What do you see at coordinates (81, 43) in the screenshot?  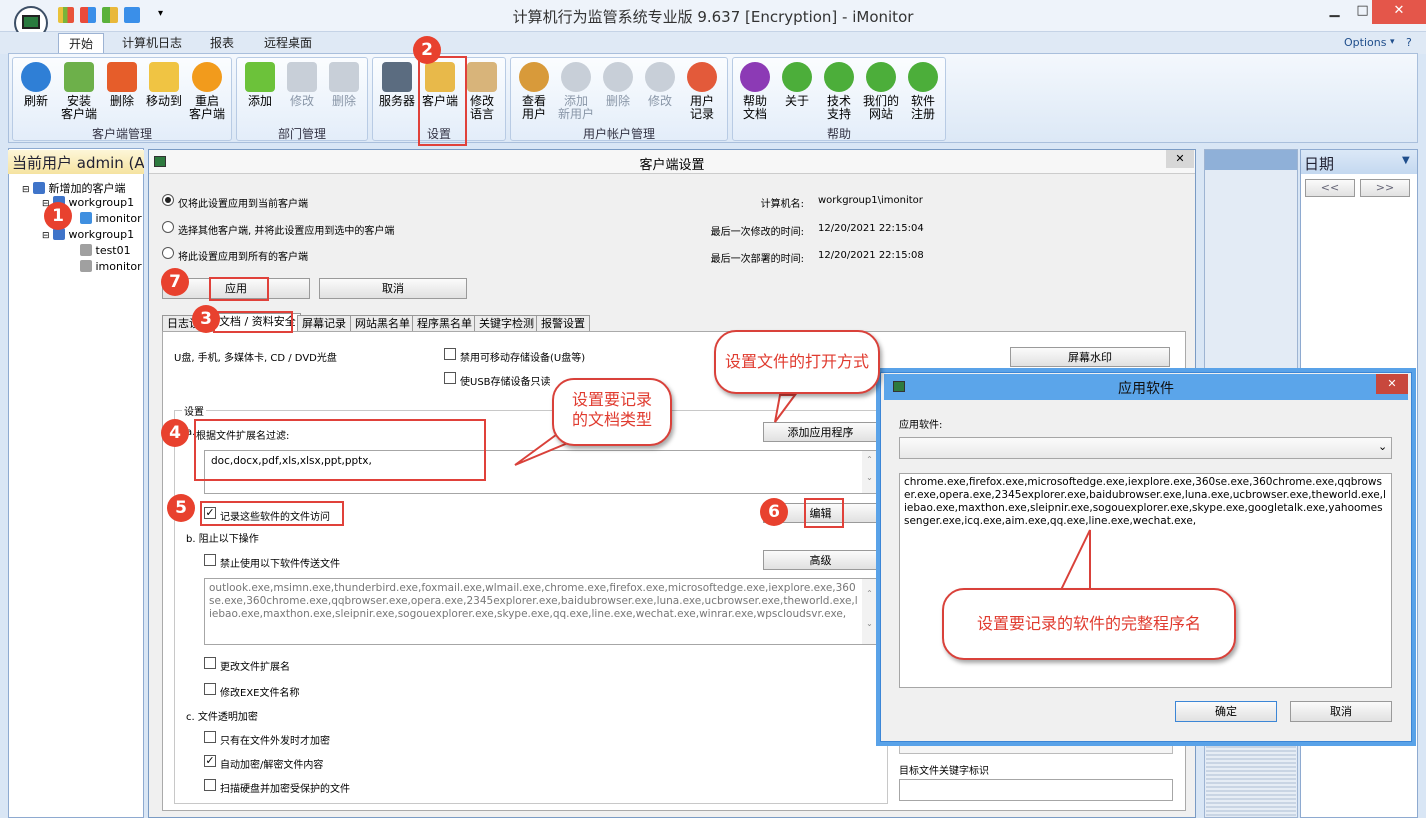 I see `tab-start: 开始` at bounding box center [81, 43].